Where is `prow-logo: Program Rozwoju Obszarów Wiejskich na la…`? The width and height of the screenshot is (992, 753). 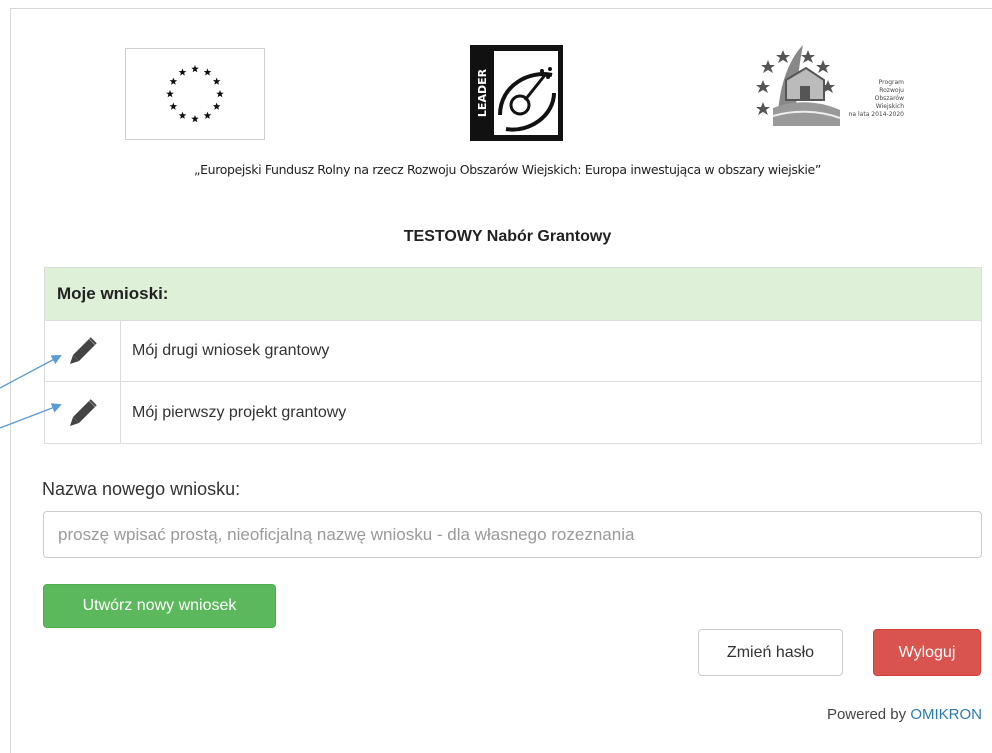
prow-logo: Program Rozwoju Obszarów Wiejskich na la… is located at coordinates (830, 86).